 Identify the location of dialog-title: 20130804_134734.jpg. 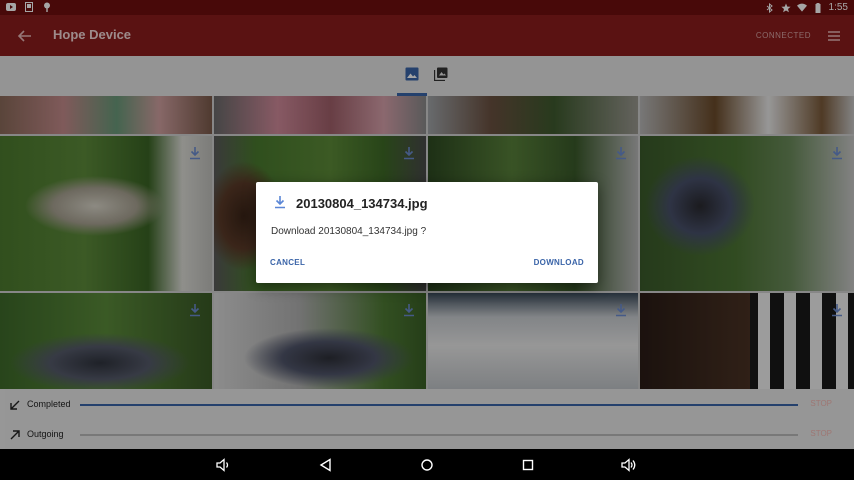
(362, 203).